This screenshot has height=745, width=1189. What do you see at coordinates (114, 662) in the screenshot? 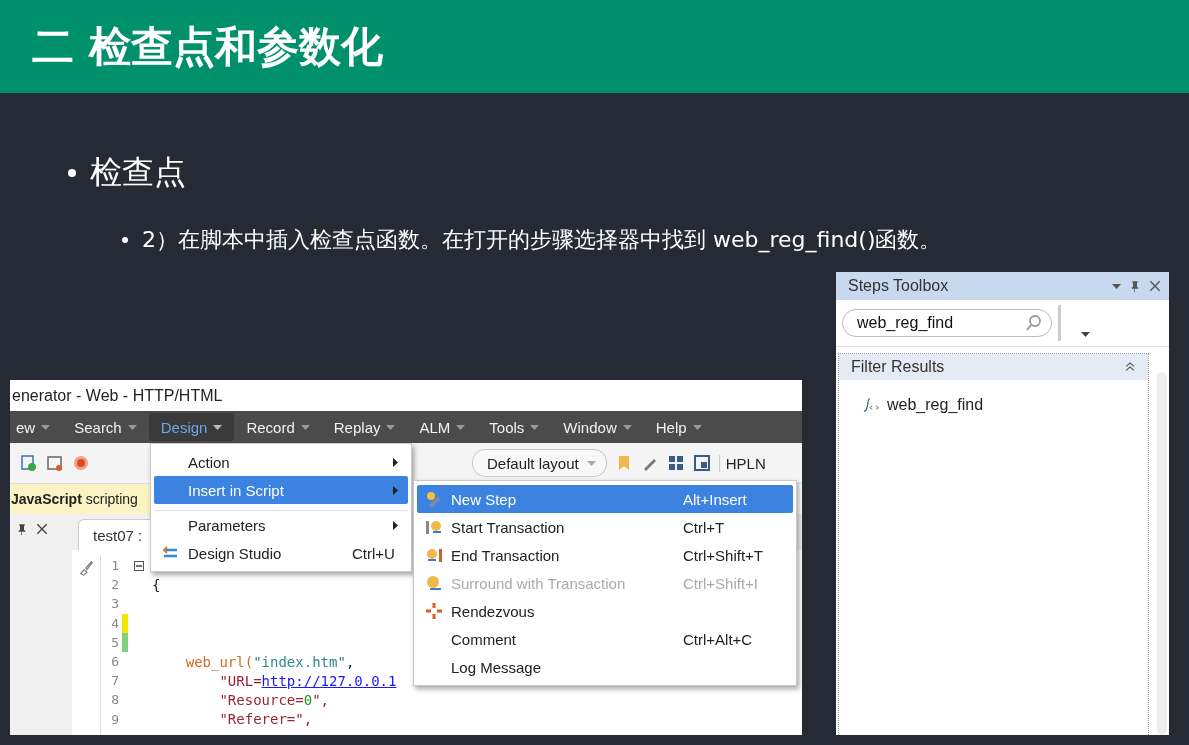
I see `line-number: 6` at bounding box center [114, 662].